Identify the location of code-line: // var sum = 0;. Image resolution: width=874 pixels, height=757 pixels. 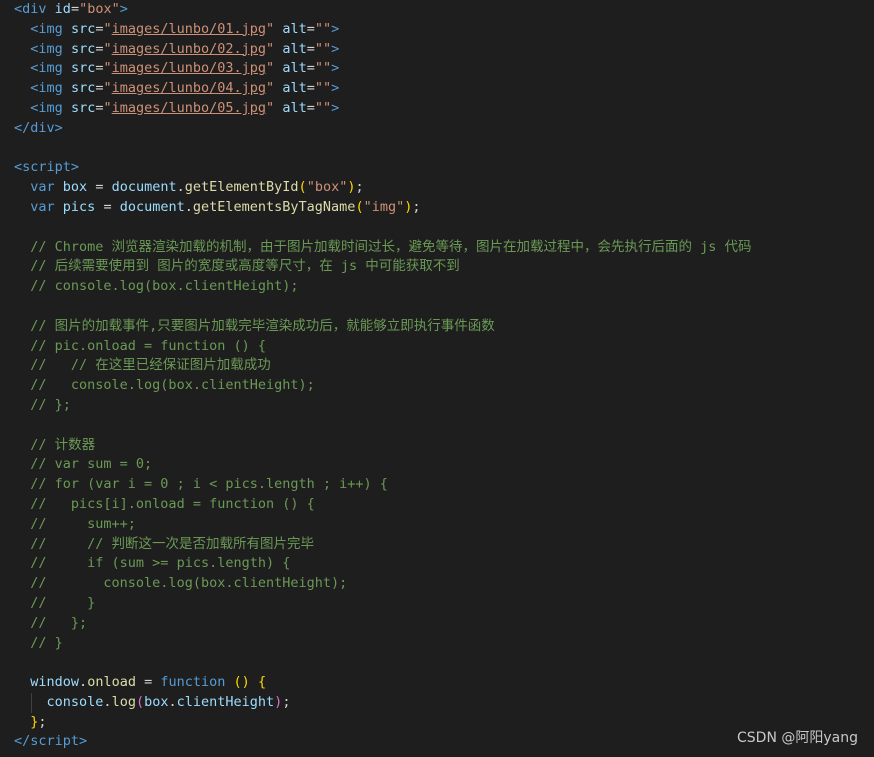
(444, 465).